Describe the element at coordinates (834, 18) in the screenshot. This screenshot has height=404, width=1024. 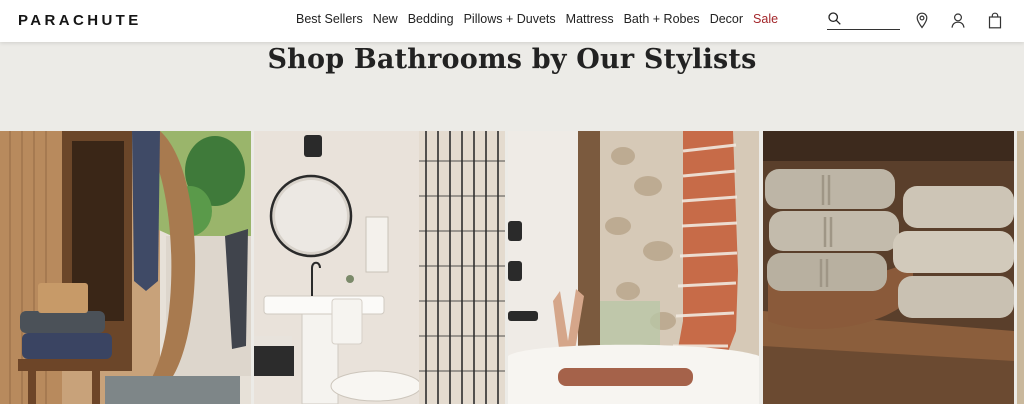
I see `search-icon` at that location.